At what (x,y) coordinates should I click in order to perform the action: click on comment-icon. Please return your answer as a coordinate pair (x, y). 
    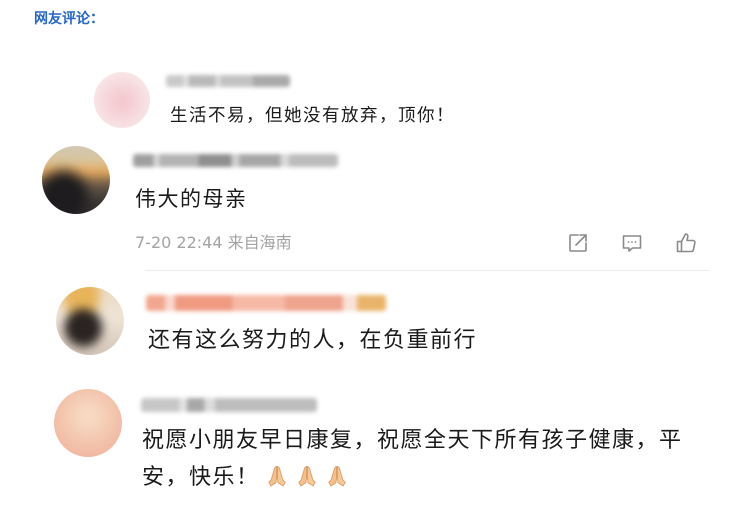
    Looking at the image, I should click on (632, 243).